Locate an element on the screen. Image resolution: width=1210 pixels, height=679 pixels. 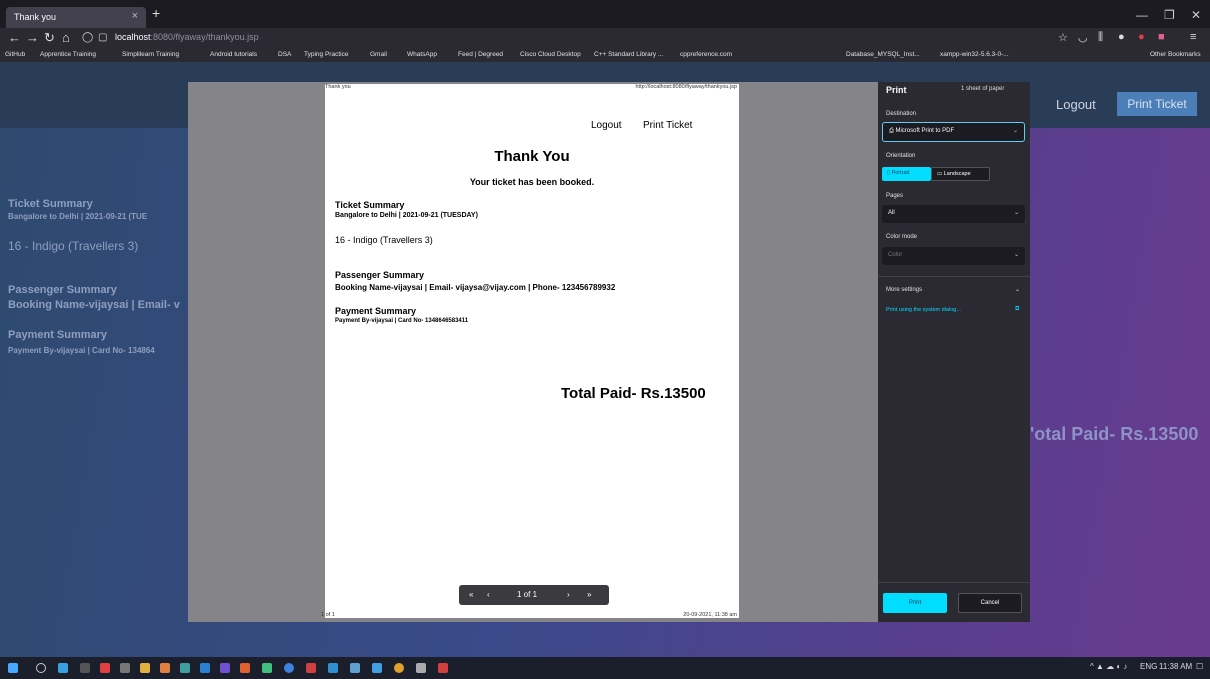
ticket-summary-heading: Ticket Summary is located at coordinates (50, 204).